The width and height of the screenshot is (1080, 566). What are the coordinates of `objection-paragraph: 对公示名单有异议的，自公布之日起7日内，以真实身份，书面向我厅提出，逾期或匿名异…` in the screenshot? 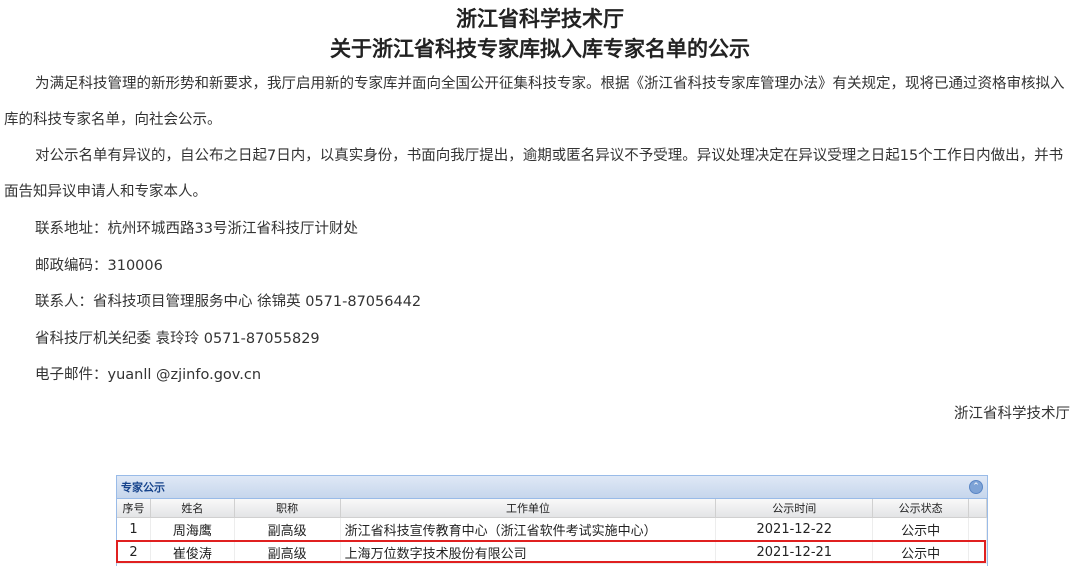 It's located at (534, 174).